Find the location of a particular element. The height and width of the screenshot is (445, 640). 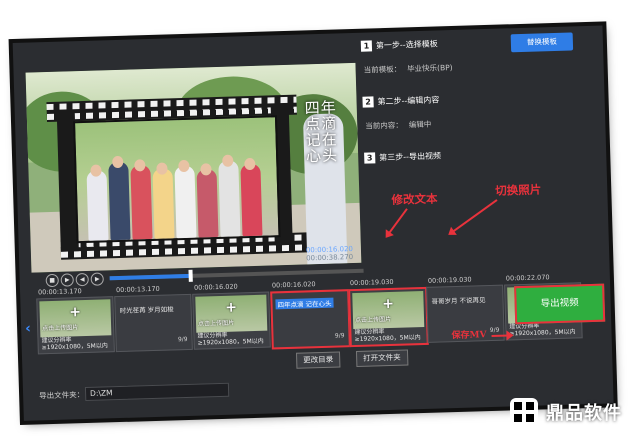

step-2-title: 2 第二步--编辑内容 is located at coordinates (401, 101).